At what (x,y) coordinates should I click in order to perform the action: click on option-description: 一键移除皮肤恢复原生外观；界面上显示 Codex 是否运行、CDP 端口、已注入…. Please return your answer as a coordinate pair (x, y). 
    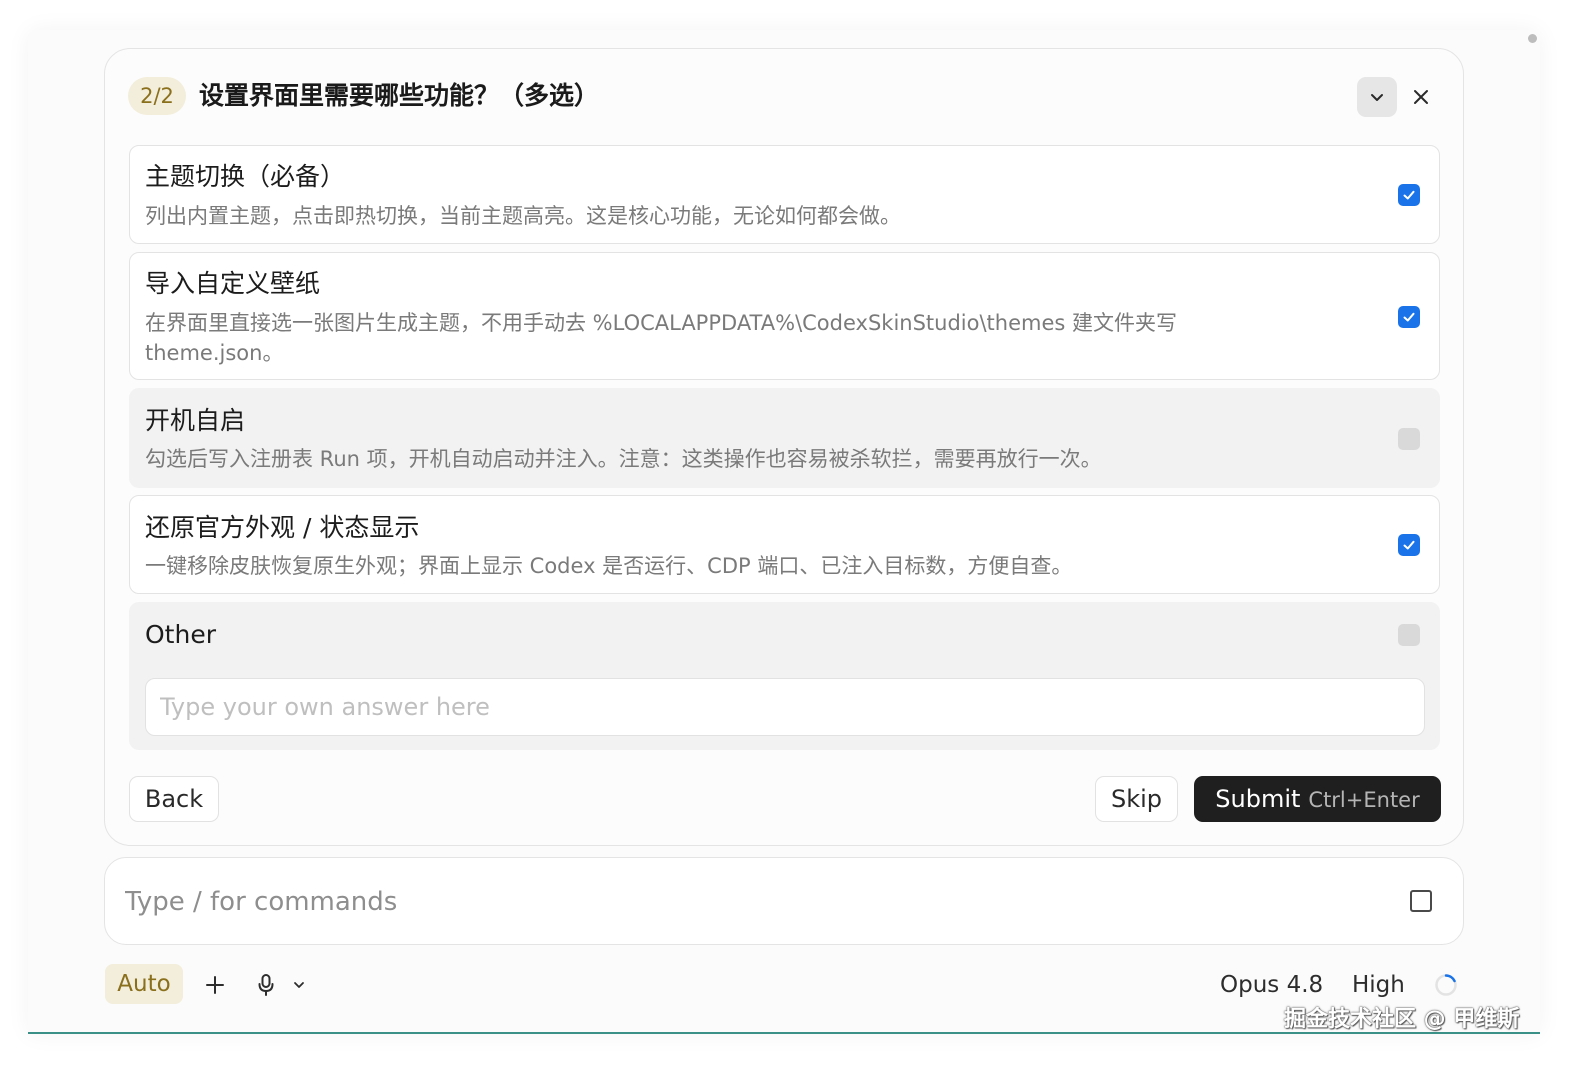
    Looking at the image, I should click on (609, 566).